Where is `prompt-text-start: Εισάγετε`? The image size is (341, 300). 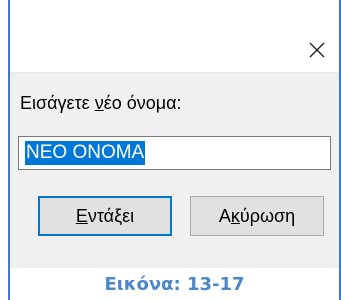 prompt-text-start: Εισάγετε is located at coordinates (57, 103).